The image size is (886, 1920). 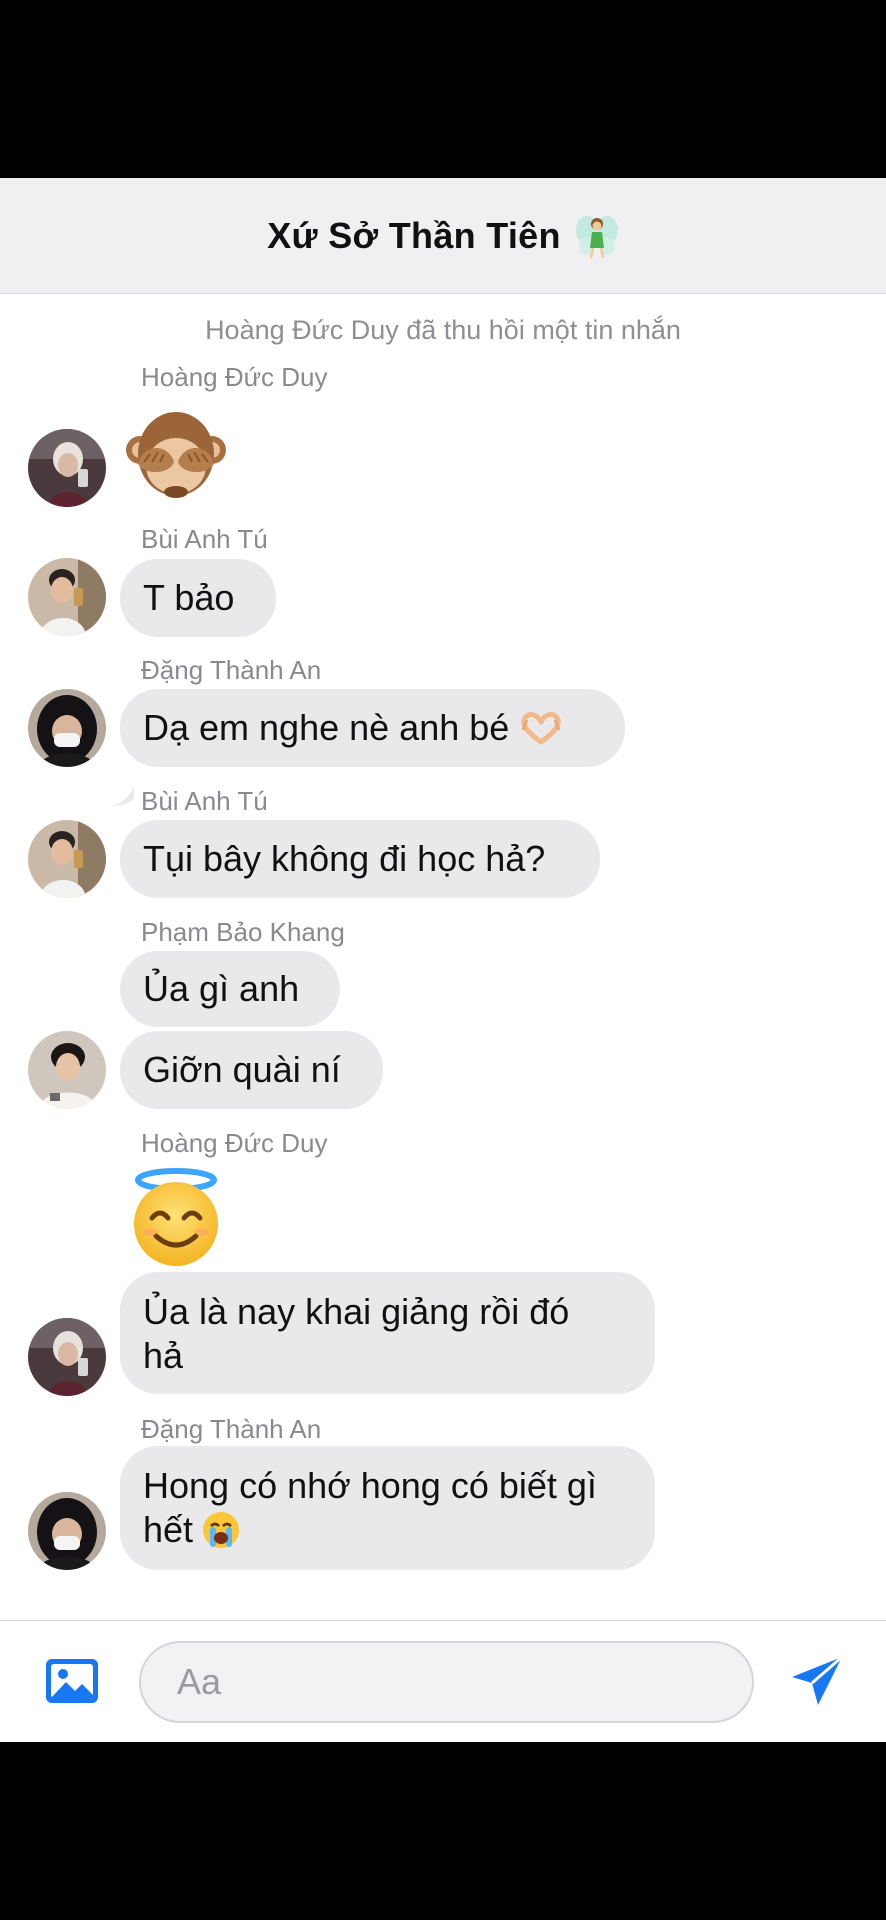 What do you see at coordinates (344, 858) in the screenshot?
I see `message-text: Tụi bây không đi học hả?` at bounding box center [344, 858].